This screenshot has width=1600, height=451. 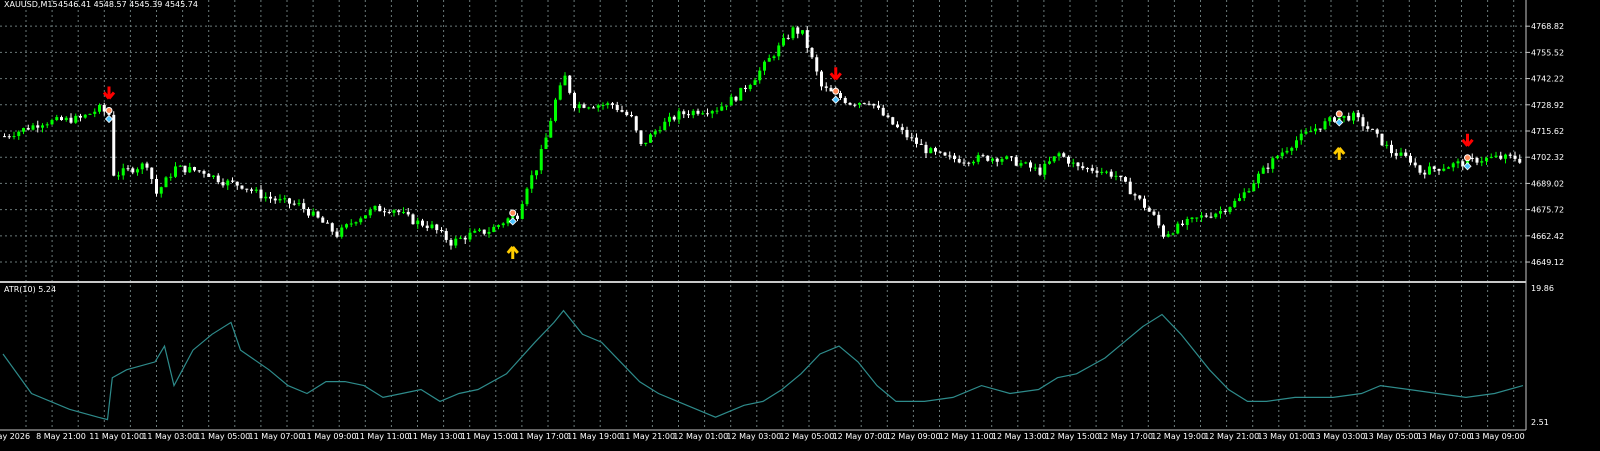 I want to click on price-axis-label: 4689.02, so click(x=1547, y=183).